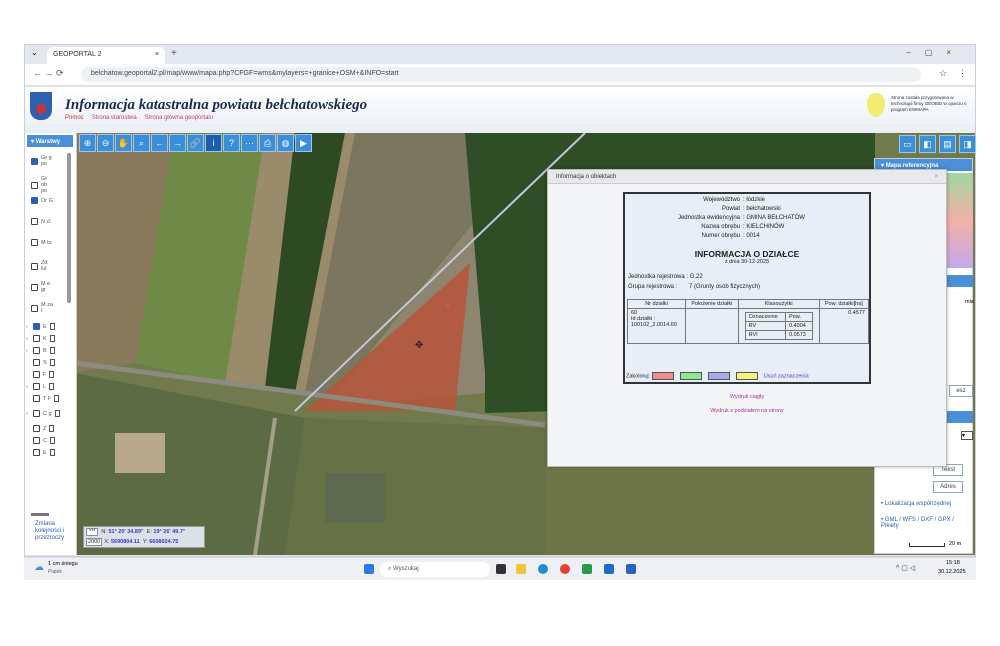 The image size is (1000, 646). Describe the element at coordinates (267, 143) in the screenshot. I see `print-icon: ⎙` at that location.